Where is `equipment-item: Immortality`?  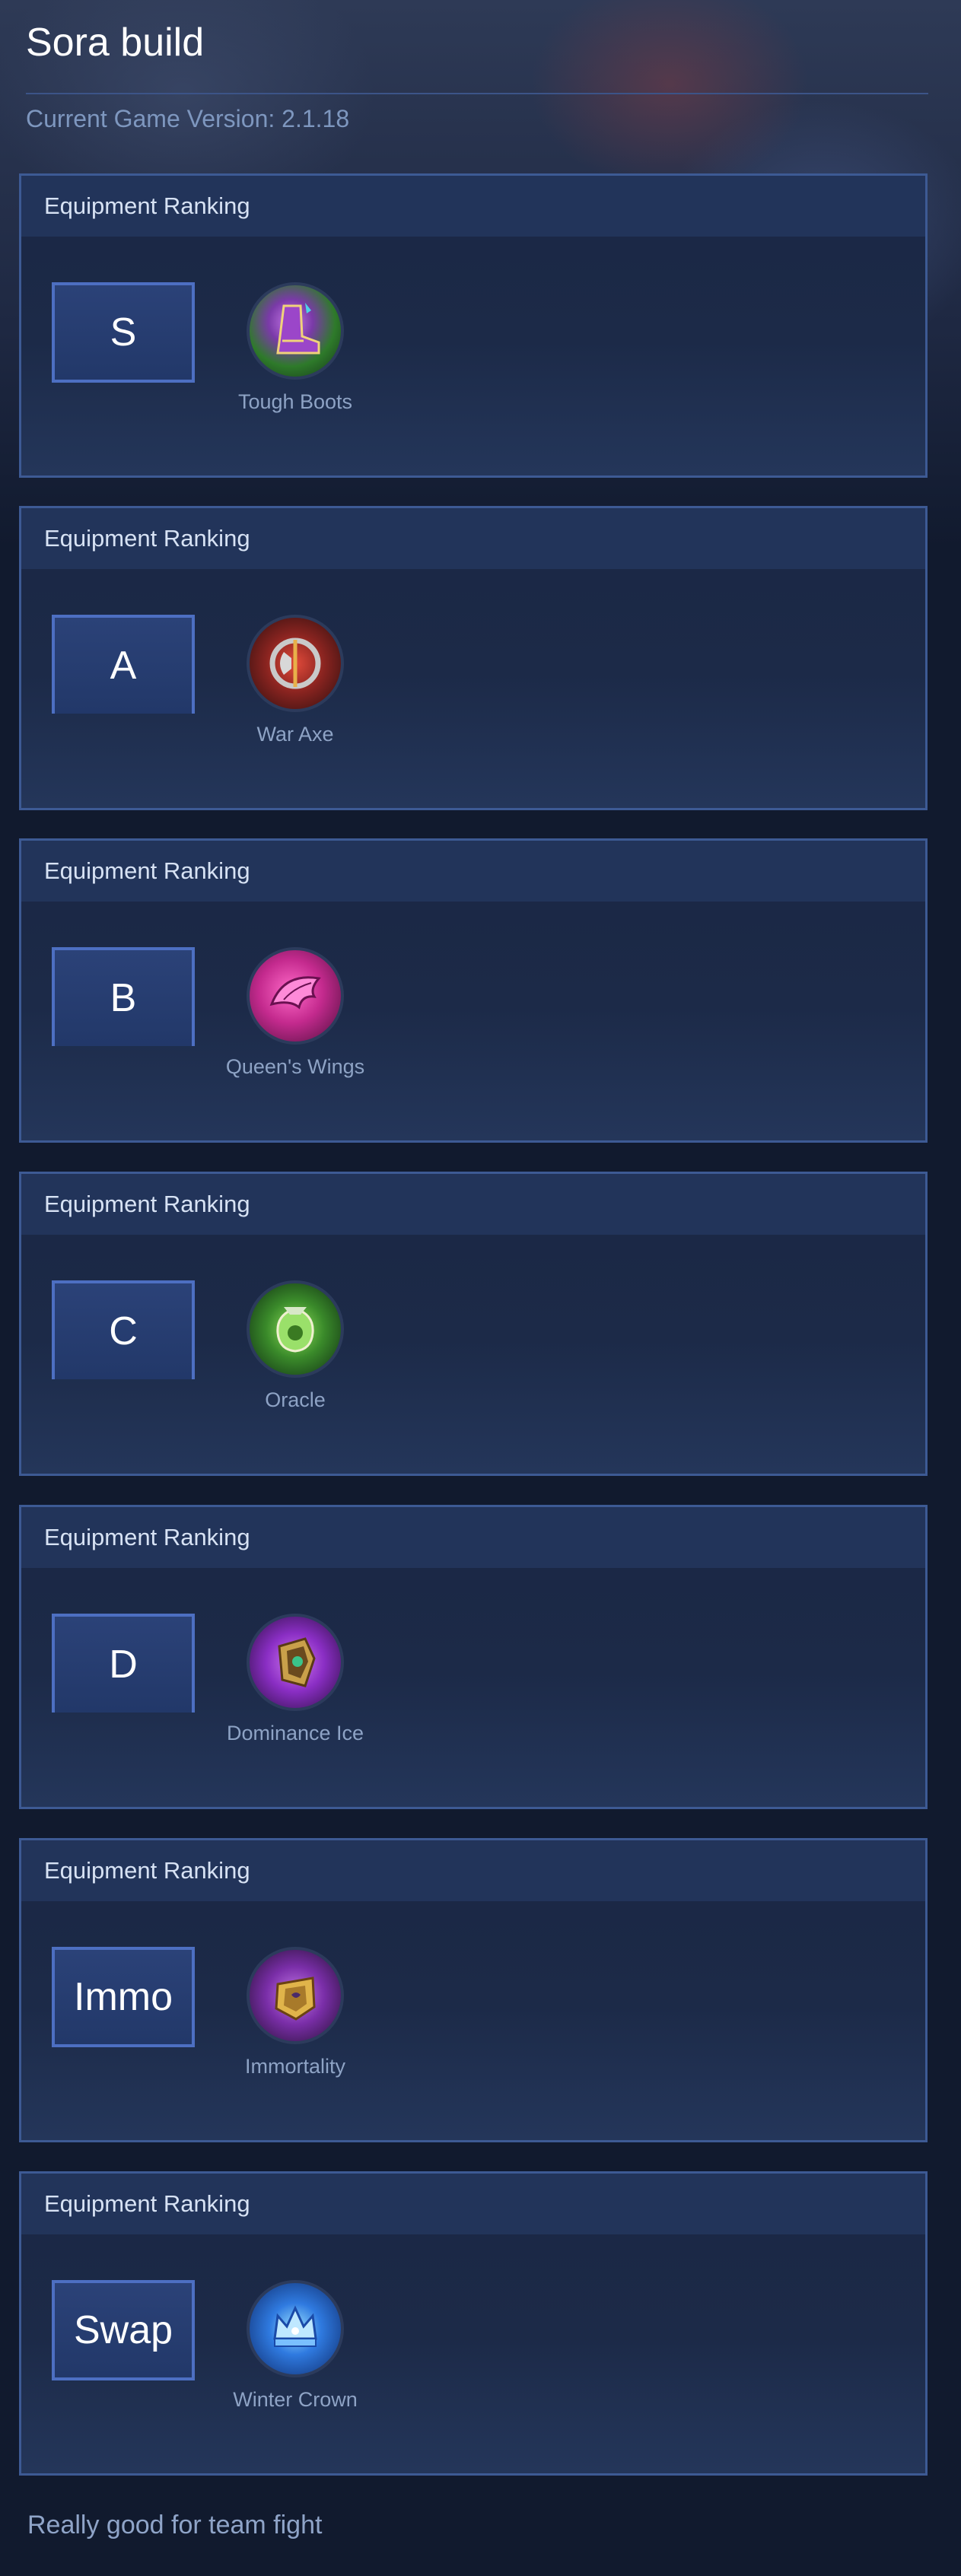
equipment-item: Immortality is located at coordinates (295, 2012).